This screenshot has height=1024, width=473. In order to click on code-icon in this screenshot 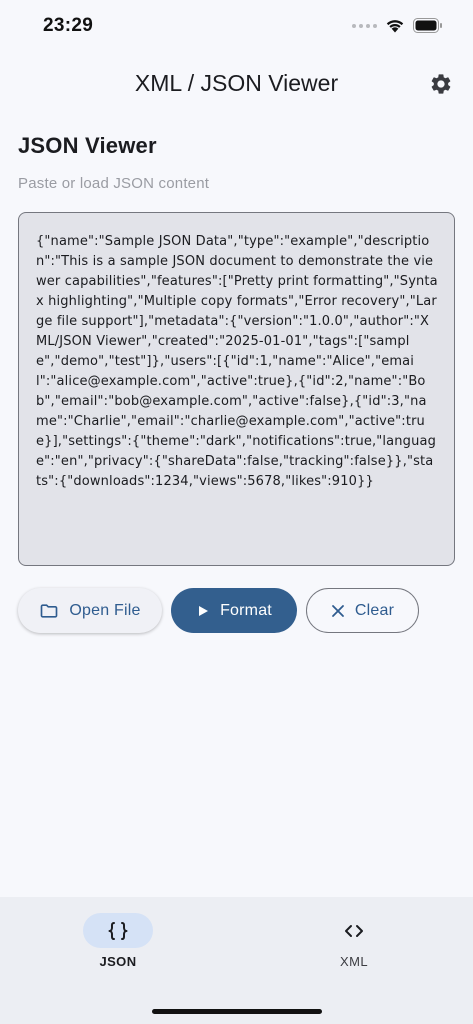, I will do `click(354, 930)`.